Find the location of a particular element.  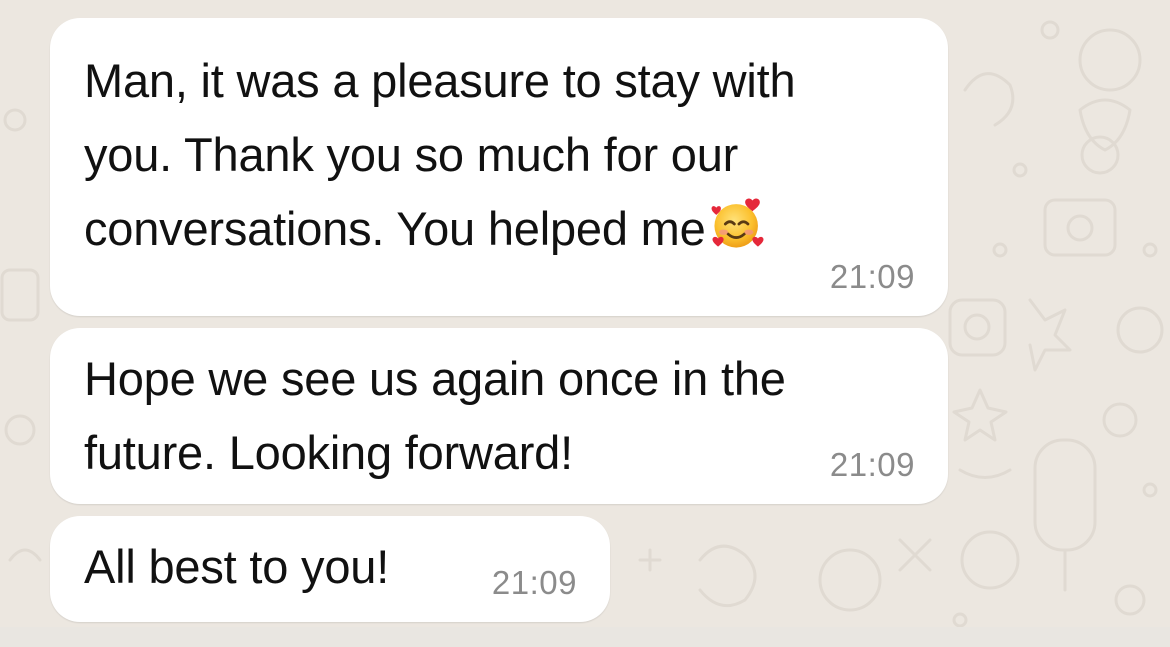

message-line: All best to you! is located at coordinates (237, 566).